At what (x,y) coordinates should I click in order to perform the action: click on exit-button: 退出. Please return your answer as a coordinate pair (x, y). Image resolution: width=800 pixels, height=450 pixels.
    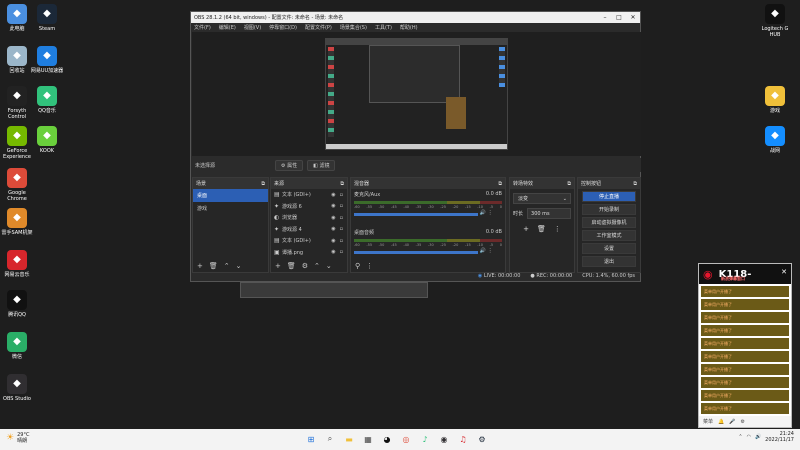
    Looking at the image, I should click on (609, 261).